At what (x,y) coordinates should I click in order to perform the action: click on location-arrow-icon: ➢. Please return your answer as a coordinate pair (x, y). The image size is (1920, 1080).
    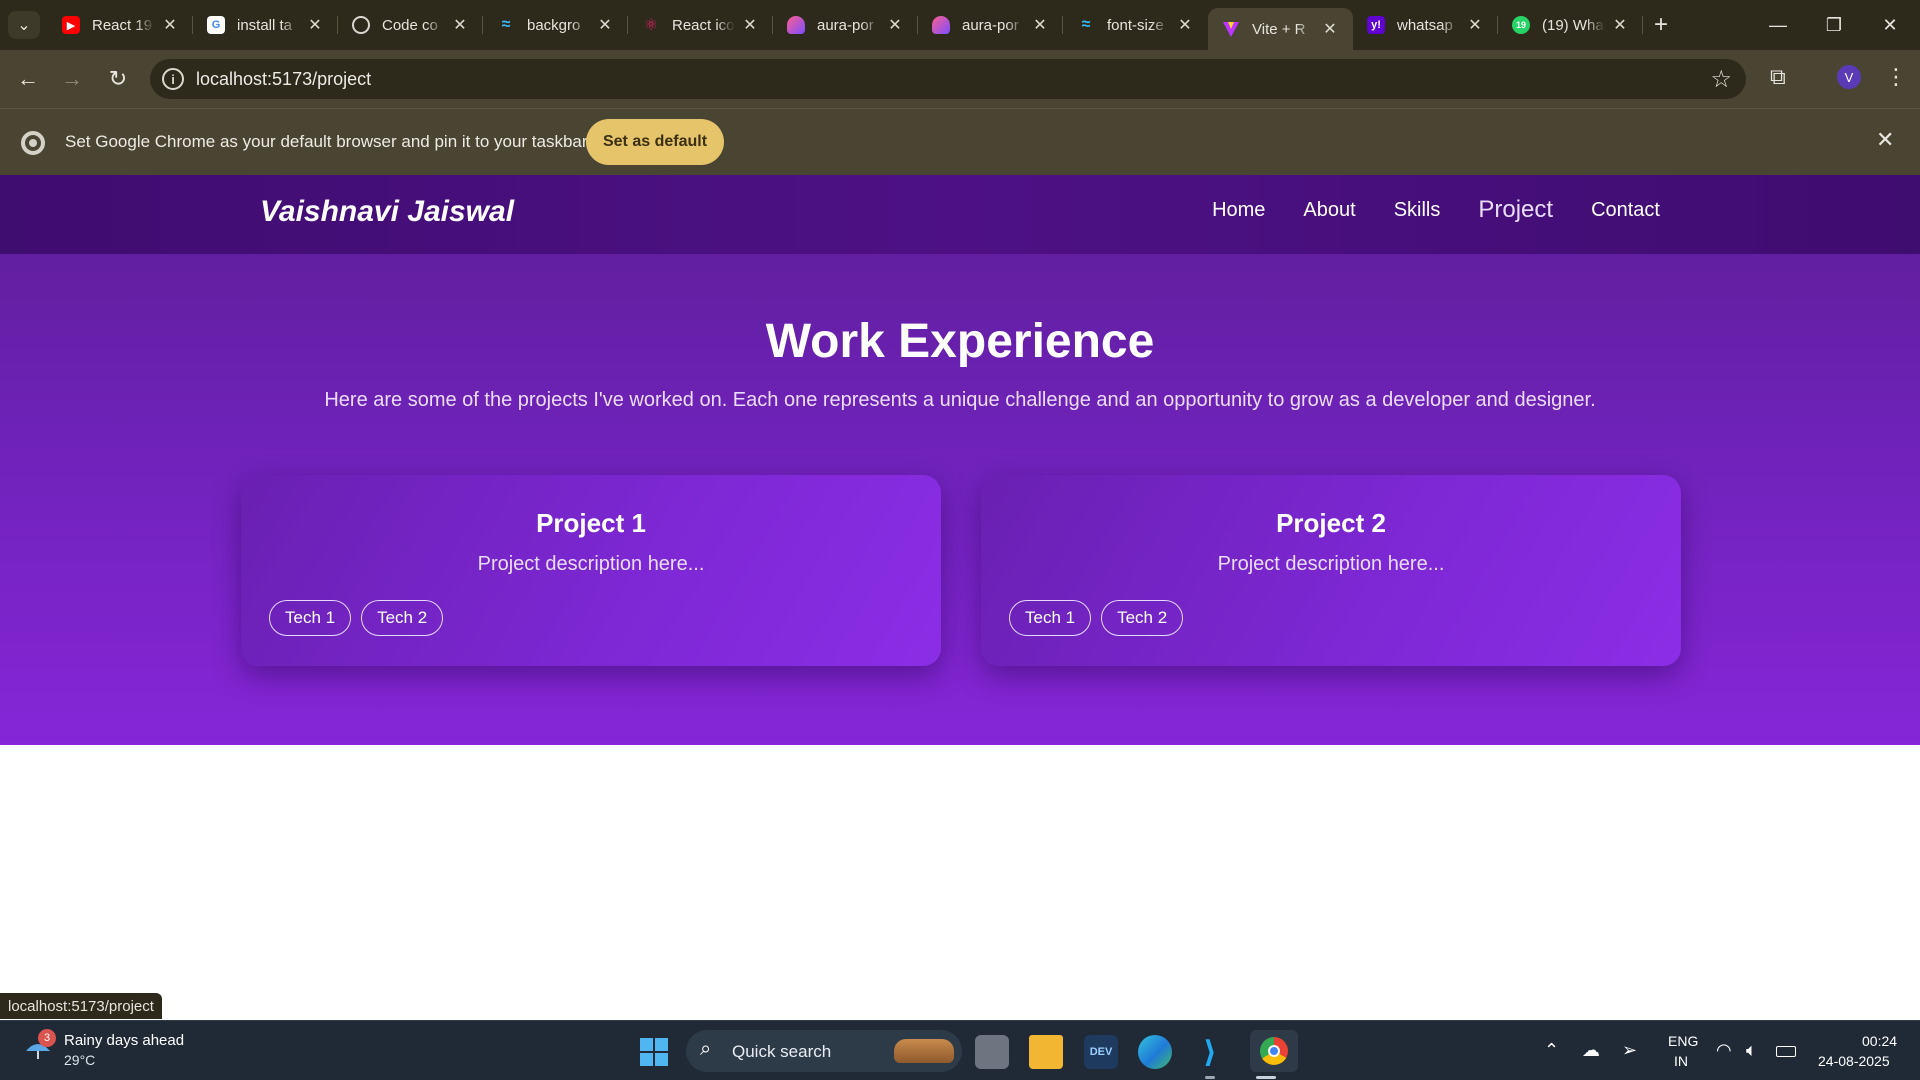
    Looking at the image, I should click on (1629, 1050).